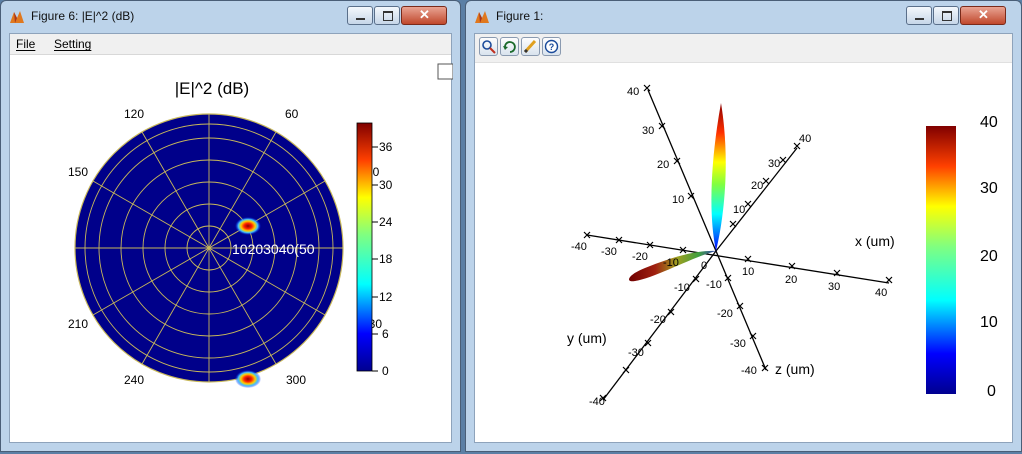 The width and height of the screenshot is (1022, 454). I want to click on x-tick-20: 20, so click(791, 280).